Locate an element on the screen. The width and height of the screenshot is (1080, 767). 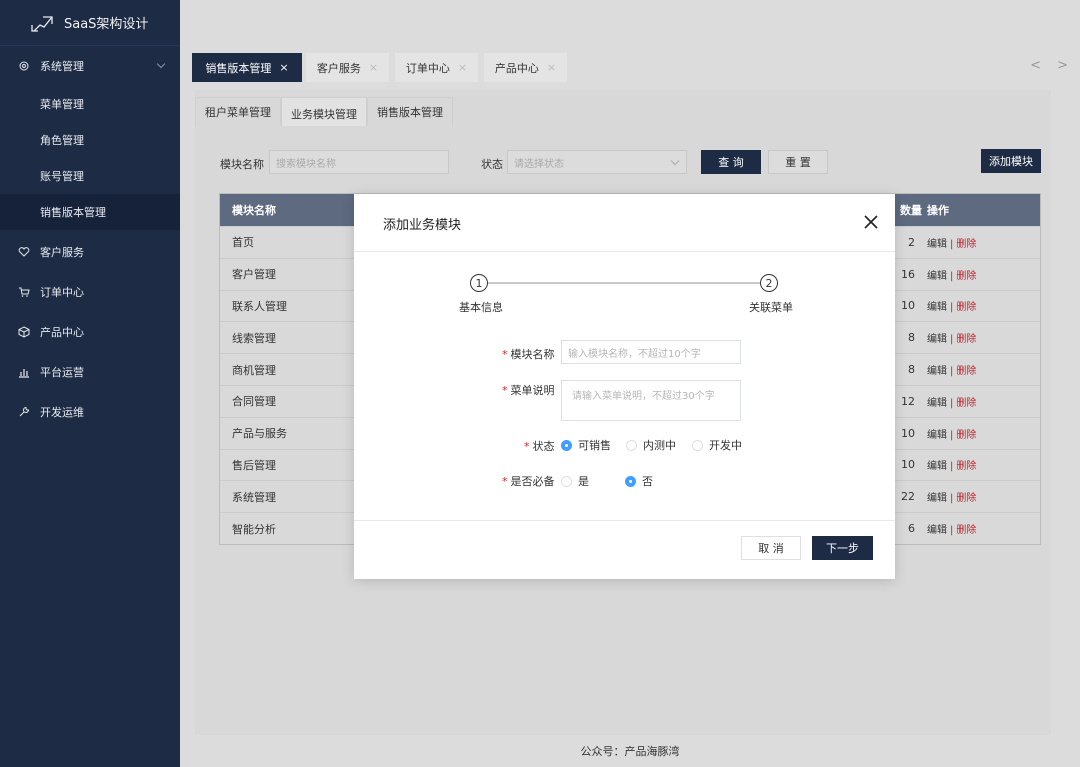
status-filter-label: 状态 is located at coordinates (492, 164).